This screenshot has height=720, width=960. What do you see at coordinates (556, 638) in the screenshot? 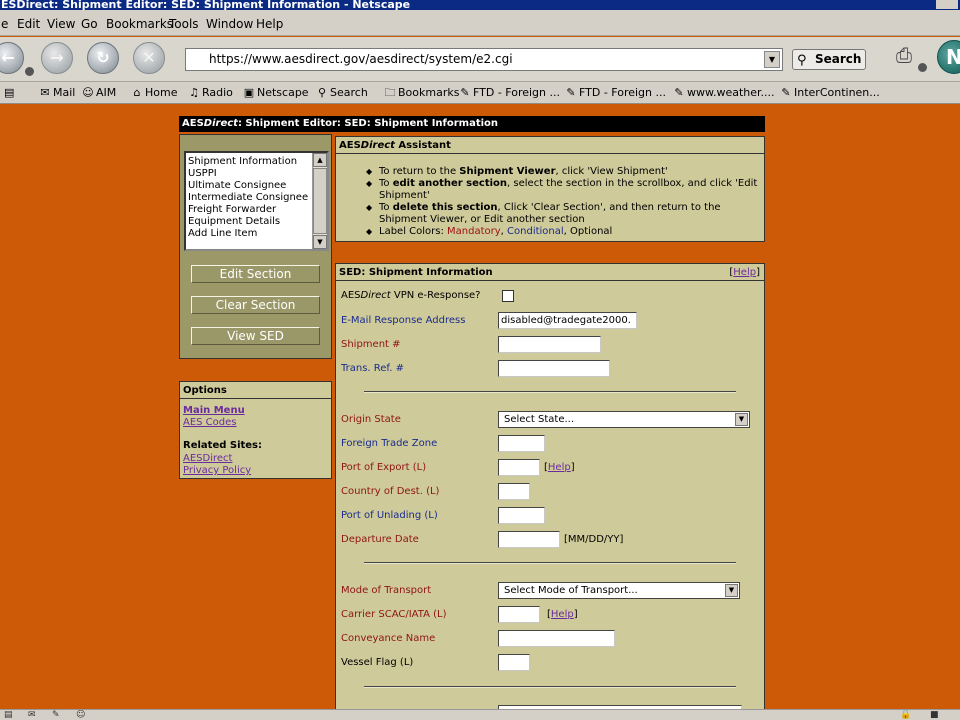
I see `conveyance-name-field` at bounding box center [556, 638].